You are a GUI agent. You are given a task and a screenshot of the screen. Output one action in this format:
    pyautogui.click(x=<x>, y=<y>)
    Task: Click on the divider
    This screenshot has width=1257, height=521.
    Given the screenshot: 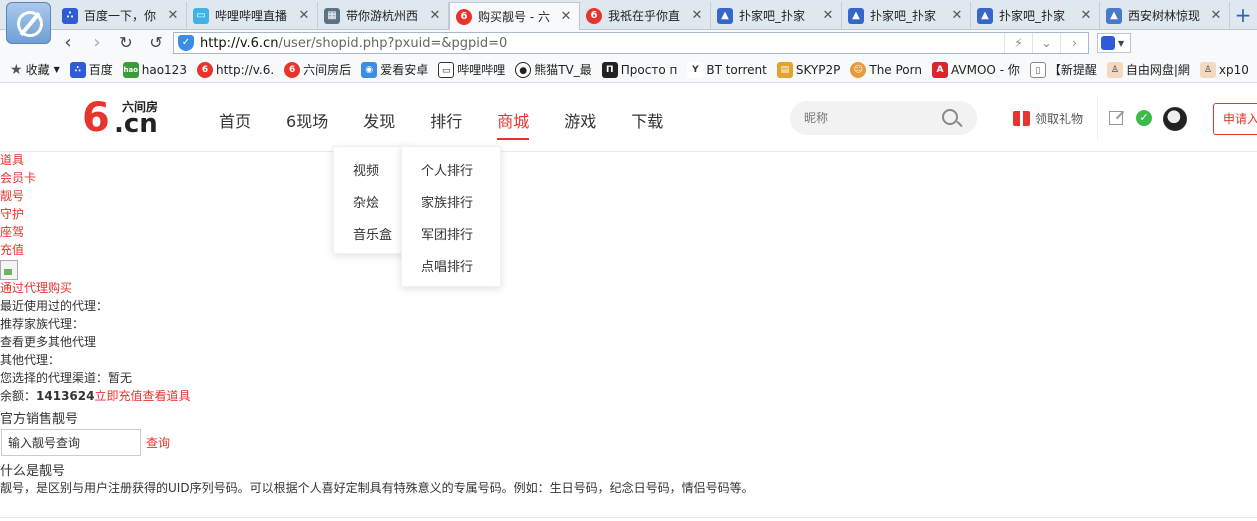 What is the action you would take?
    pyautogui.click(x=628, y=517)
    